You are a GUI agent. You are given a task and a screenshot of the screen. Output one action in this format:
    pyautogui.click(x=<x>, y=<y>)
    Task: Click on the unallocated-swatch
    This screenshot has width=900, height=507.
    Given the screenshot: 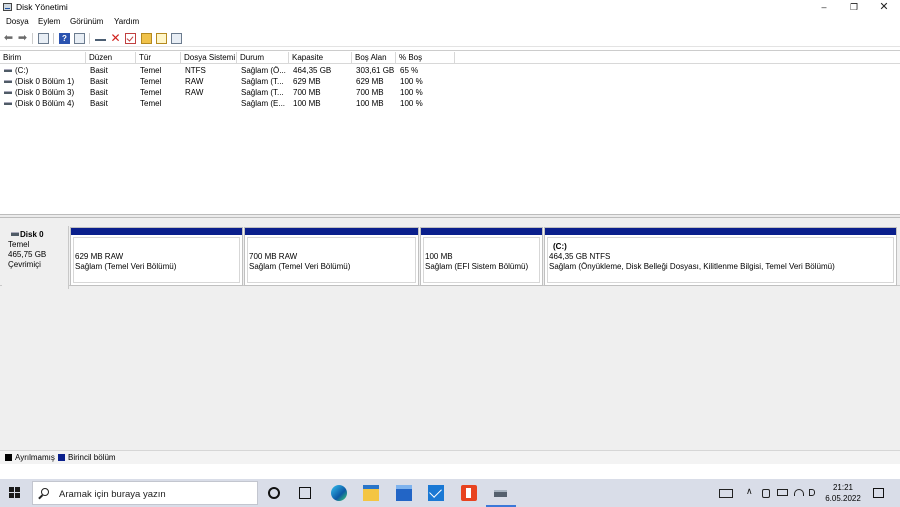 What is the action you would take?
    pyautogui.click(x=8, y=457)
    